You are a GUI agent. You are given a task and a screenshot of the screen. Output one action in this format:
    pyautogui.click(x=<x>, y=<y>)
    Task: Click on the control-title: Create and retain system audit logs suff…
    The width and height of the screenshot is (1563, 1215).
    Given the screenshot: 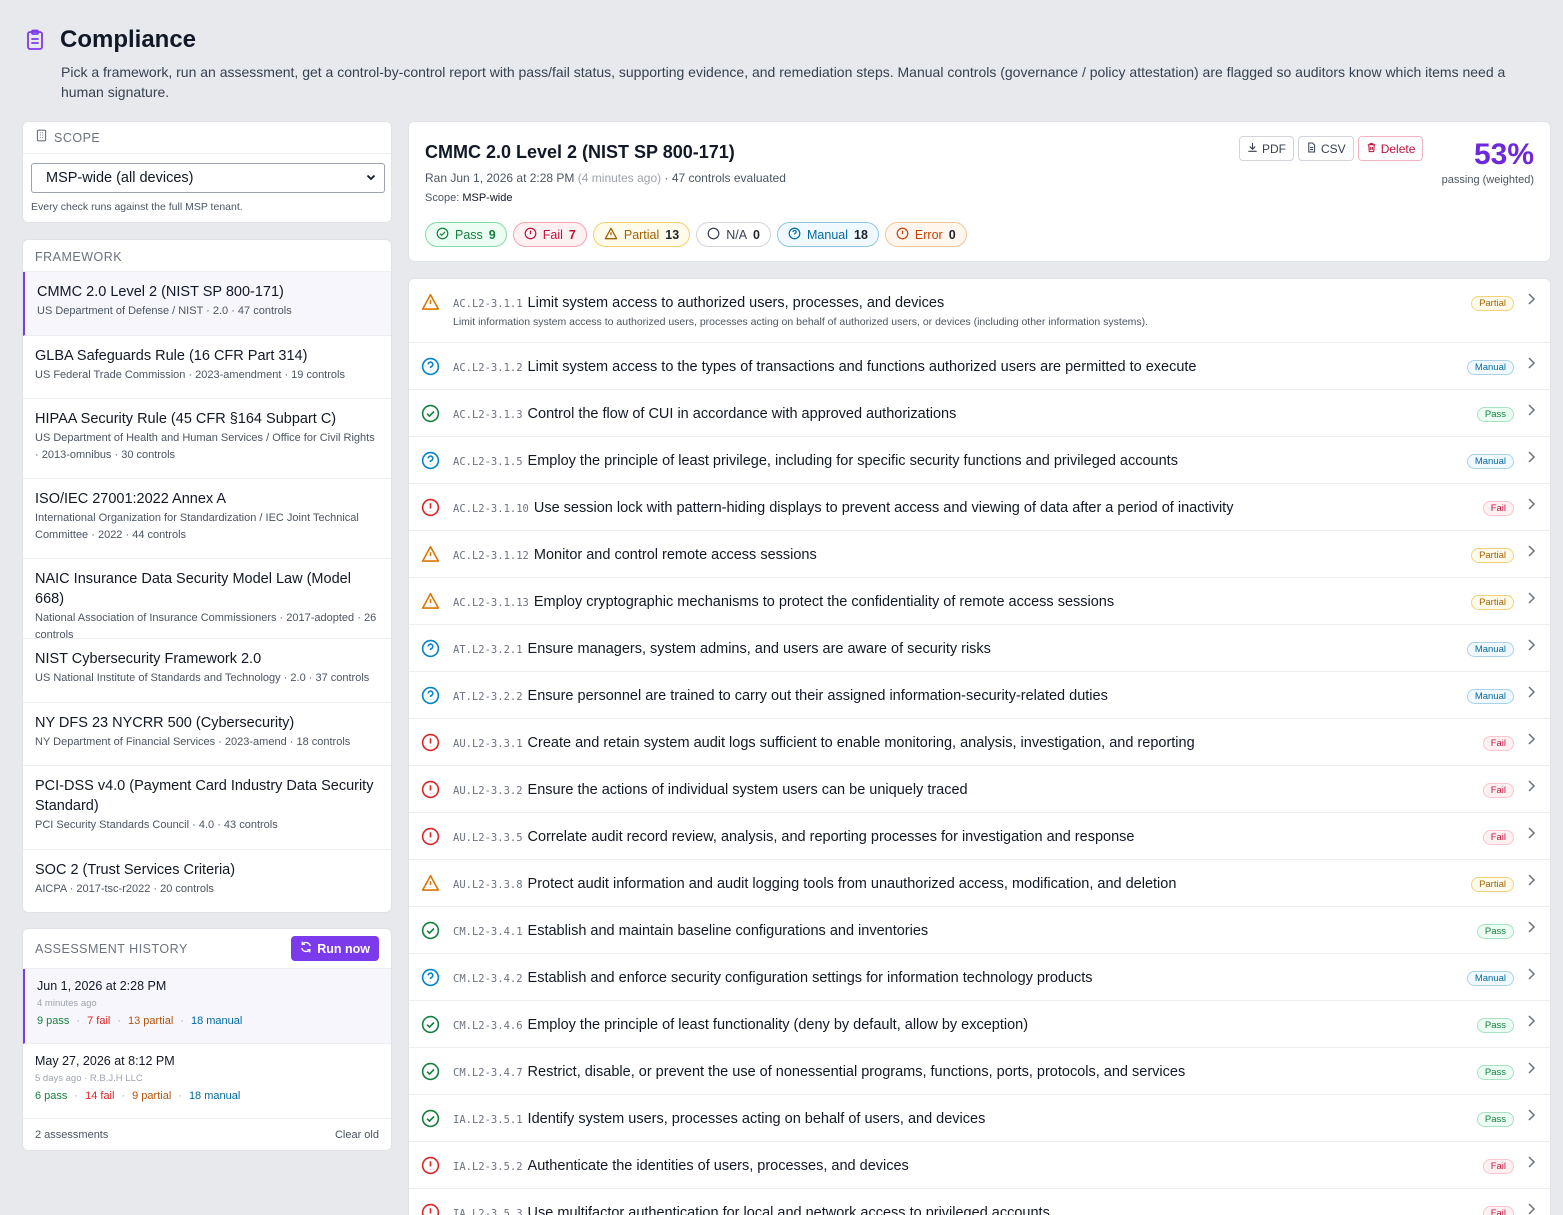 What is the action you would take?
    pyautogui.click(x=861, y=743)
    